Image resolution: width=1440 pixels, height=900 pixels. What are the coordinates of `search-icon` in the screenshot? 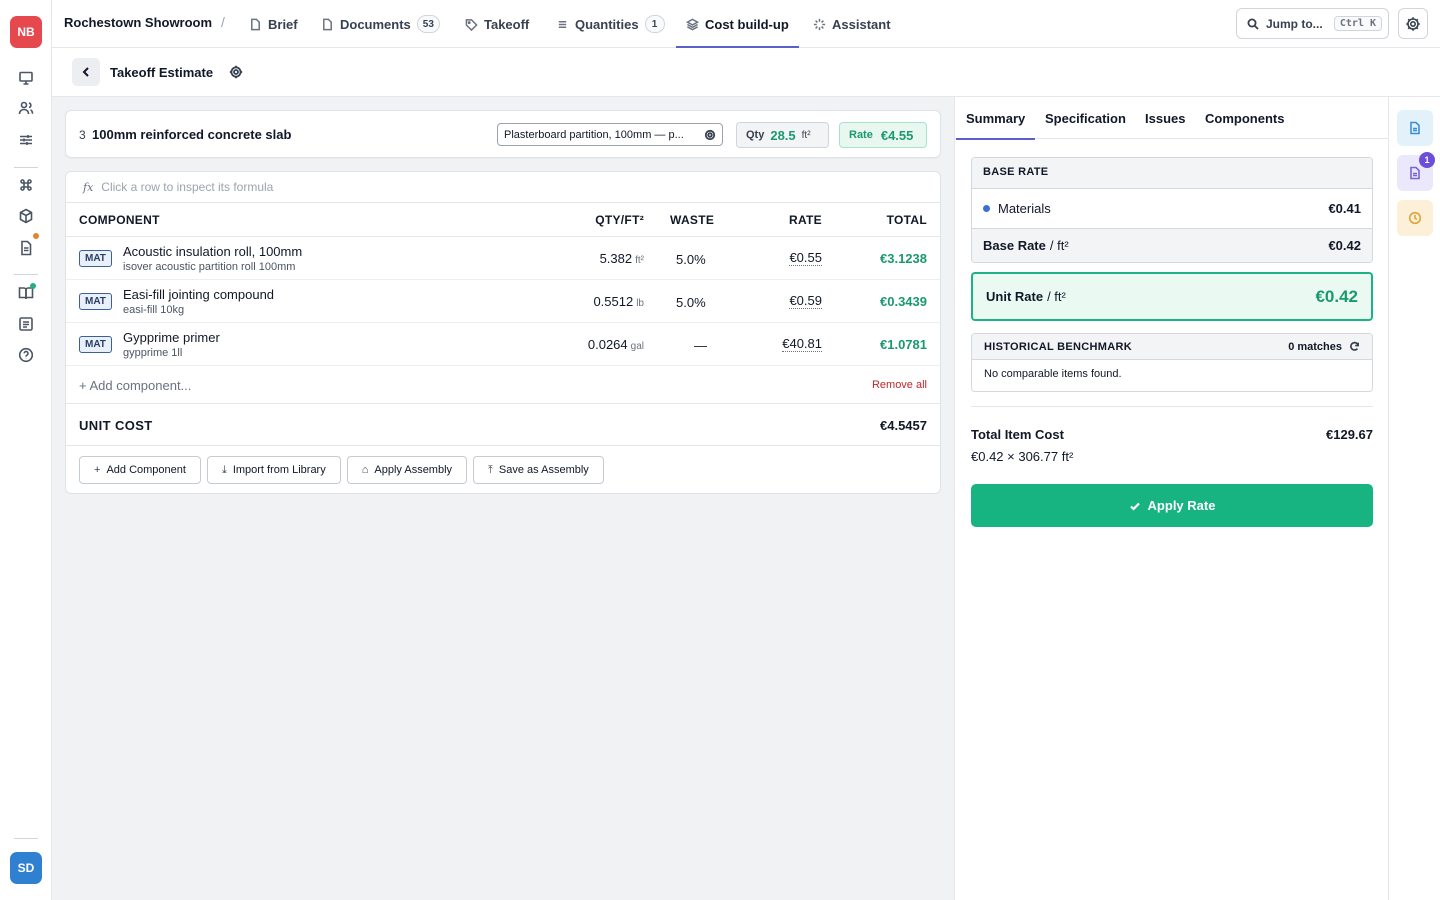 It's located at (1253, 24).